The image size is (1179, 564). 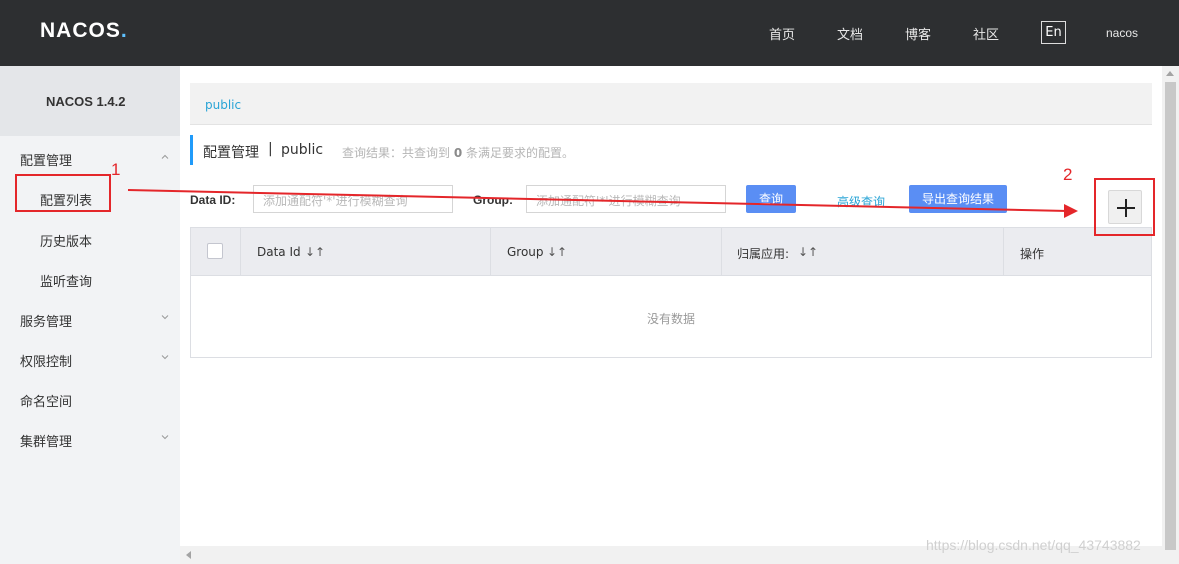 What do you see at coordinates (861, 201) in the screenshot?
I see `advanced-query-link: 高级查询` at bounding box center [861, 201].